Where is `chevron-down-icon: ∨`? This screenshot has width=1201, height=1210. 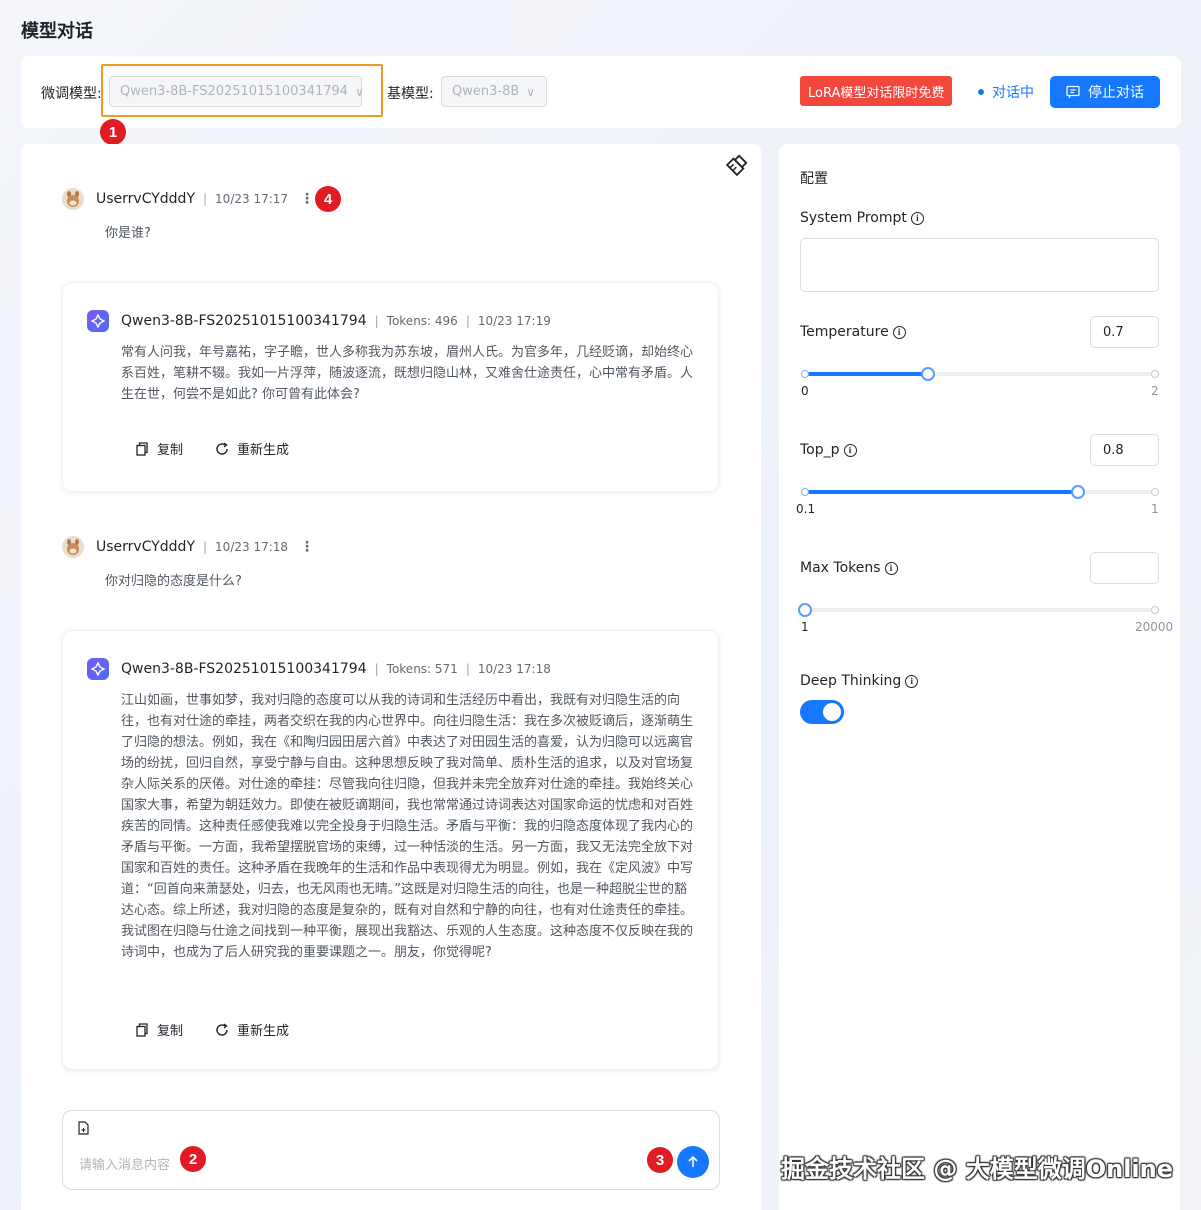 chevron-down-icon: ∨ is located at coordinates (531, 91).